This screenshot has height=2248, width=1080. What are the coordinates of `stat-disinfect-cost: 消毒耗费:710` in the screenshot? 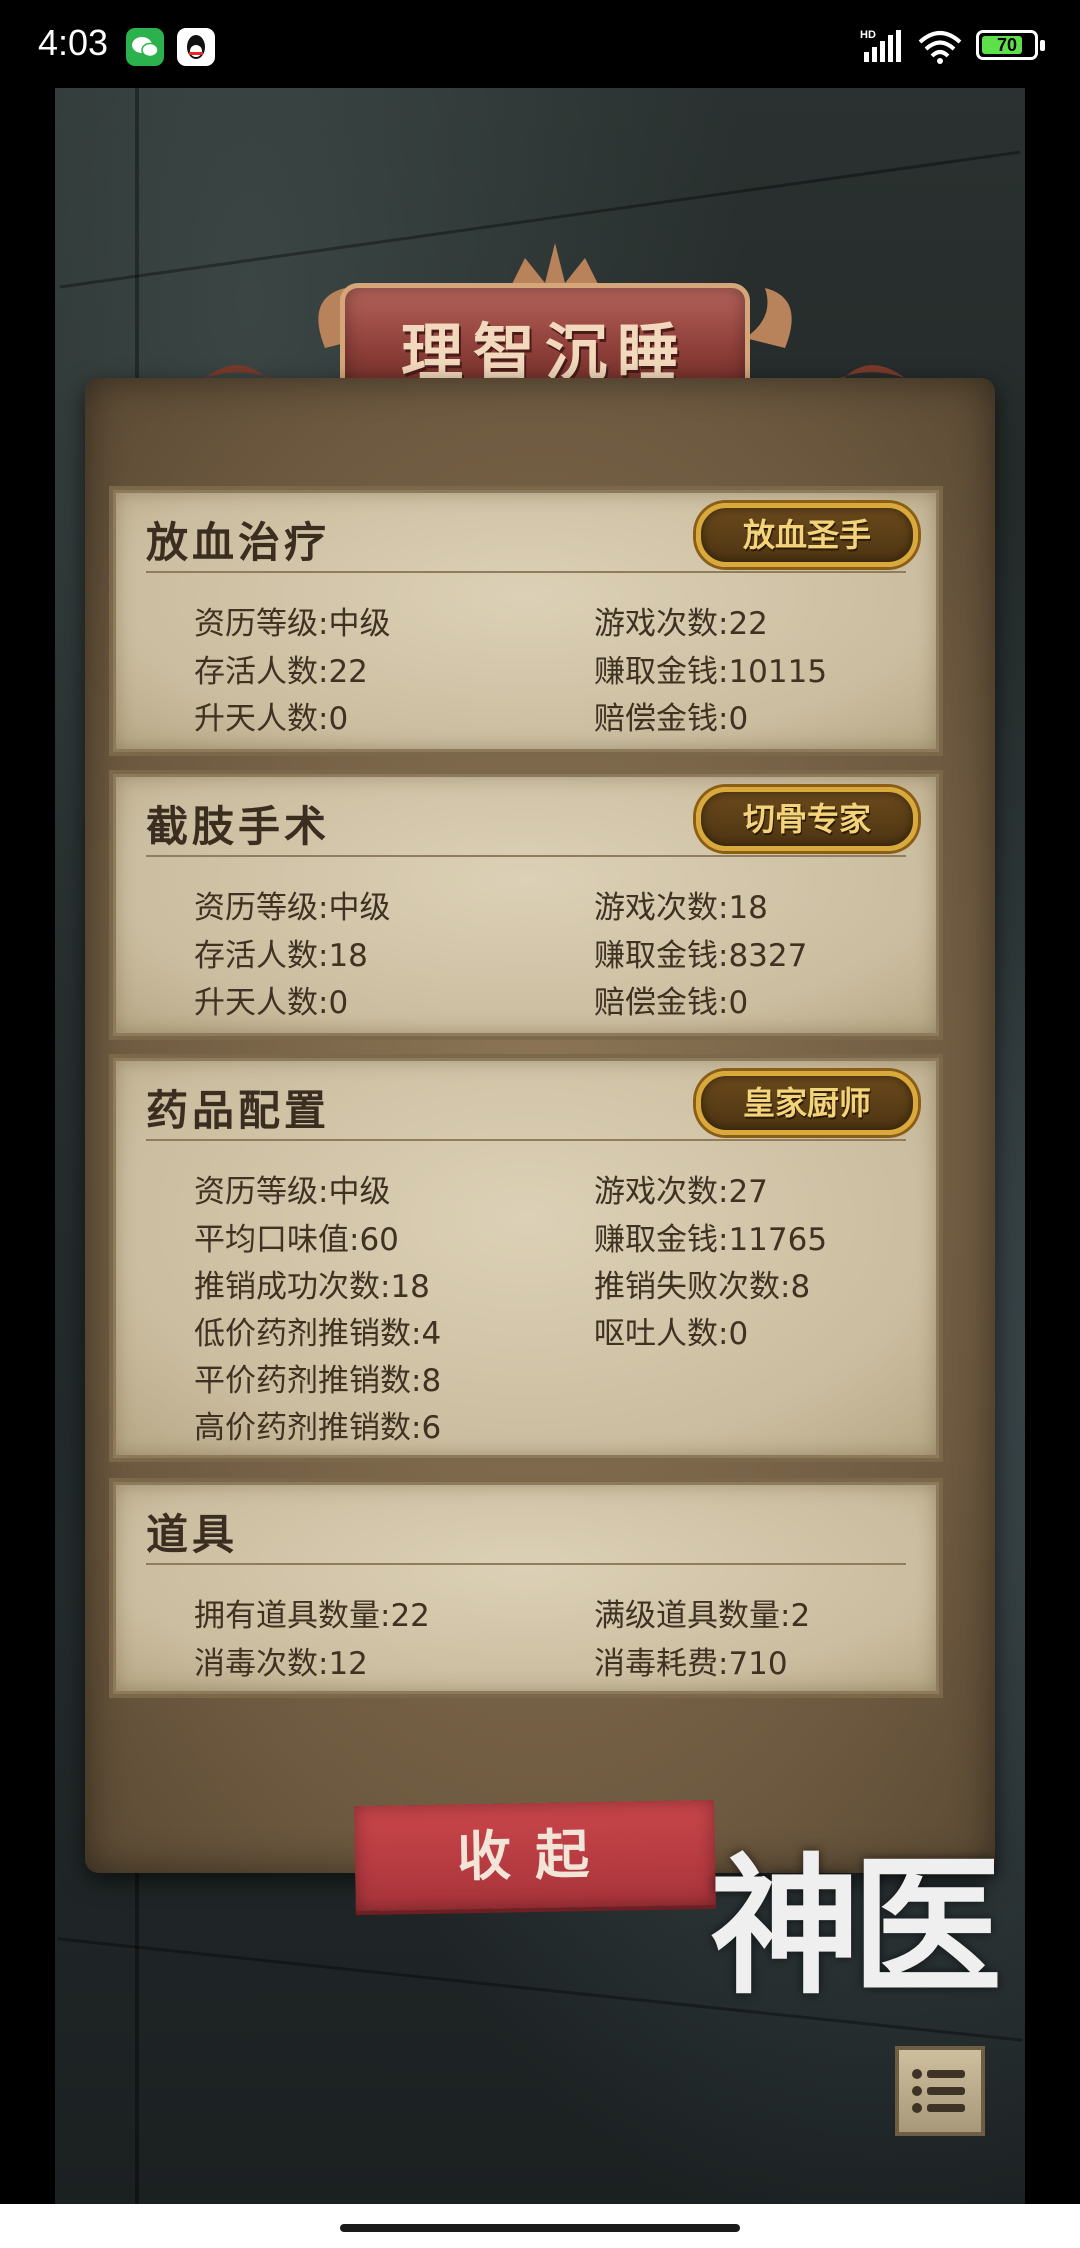 It's located at (691, 1664).